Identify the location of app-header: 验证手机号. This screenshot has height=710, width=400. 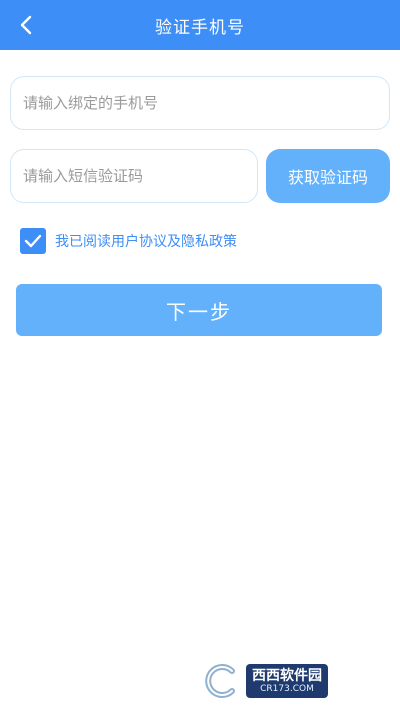
(200, 25).